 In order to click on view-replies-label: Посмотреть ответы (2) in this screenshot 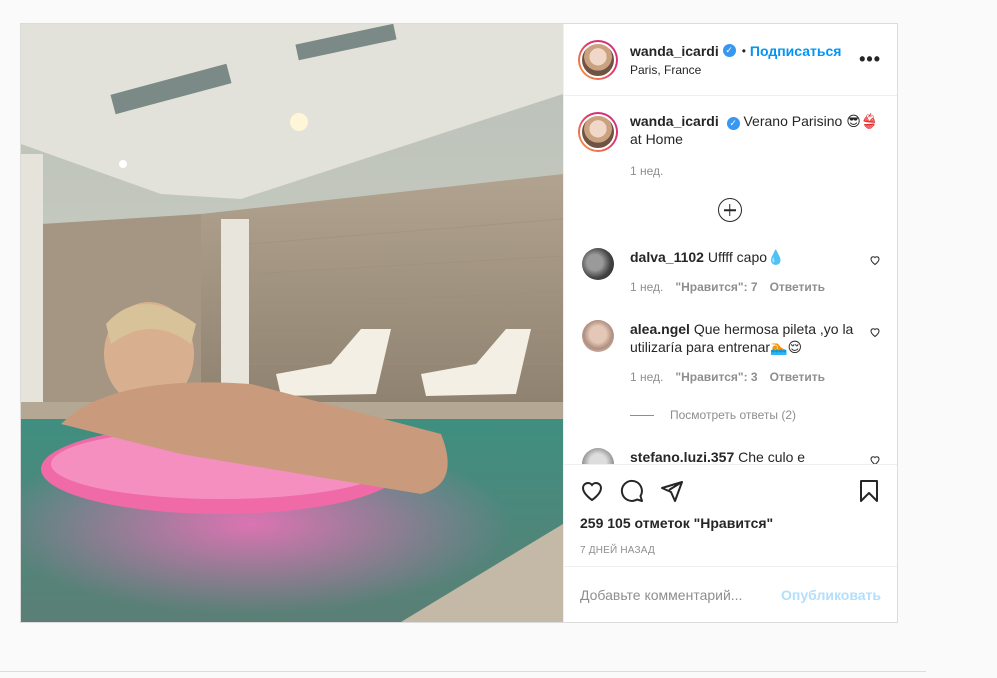, I will do `click(733, 415)`.